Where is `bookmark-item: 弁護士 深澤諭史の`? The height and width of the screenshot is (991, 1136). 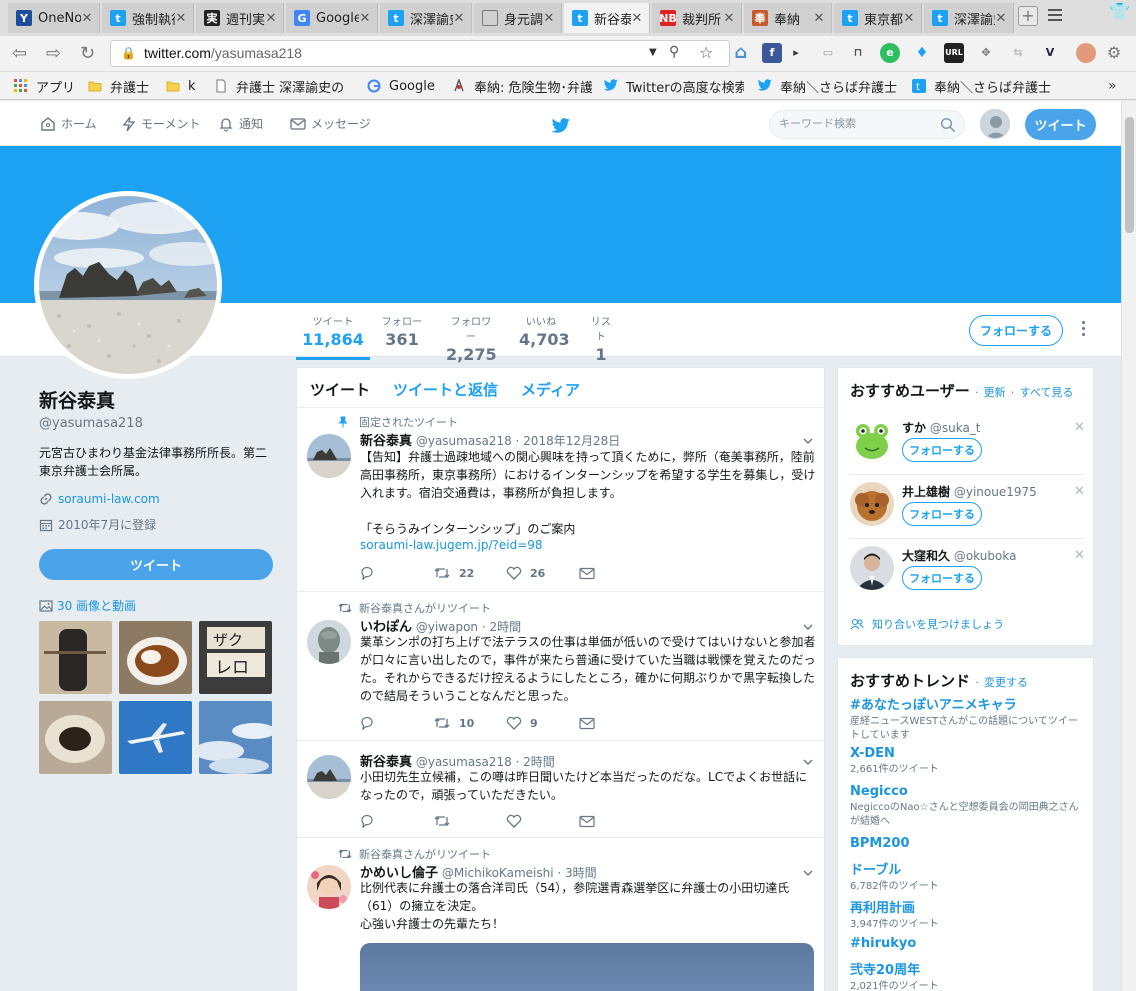 bookmark-item: 弁護士 深澤諭史の is located at coordinates (284, 87).